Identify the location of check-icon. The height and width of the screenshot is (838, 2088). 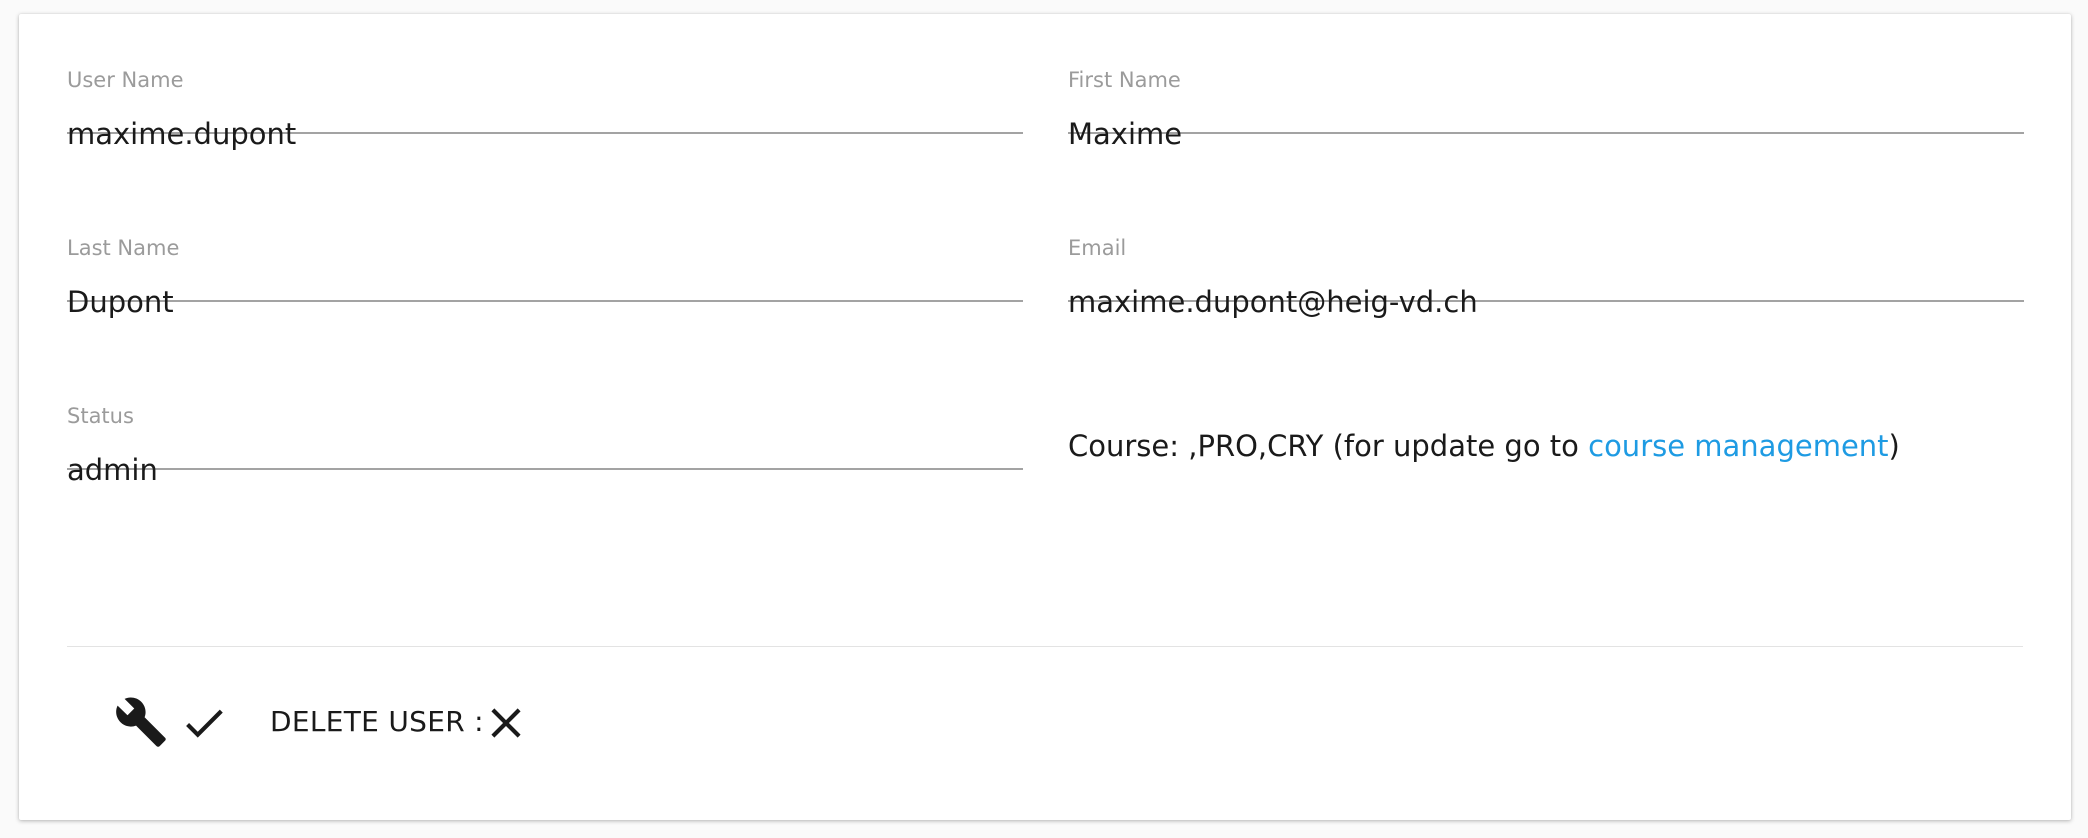
(204, 723).